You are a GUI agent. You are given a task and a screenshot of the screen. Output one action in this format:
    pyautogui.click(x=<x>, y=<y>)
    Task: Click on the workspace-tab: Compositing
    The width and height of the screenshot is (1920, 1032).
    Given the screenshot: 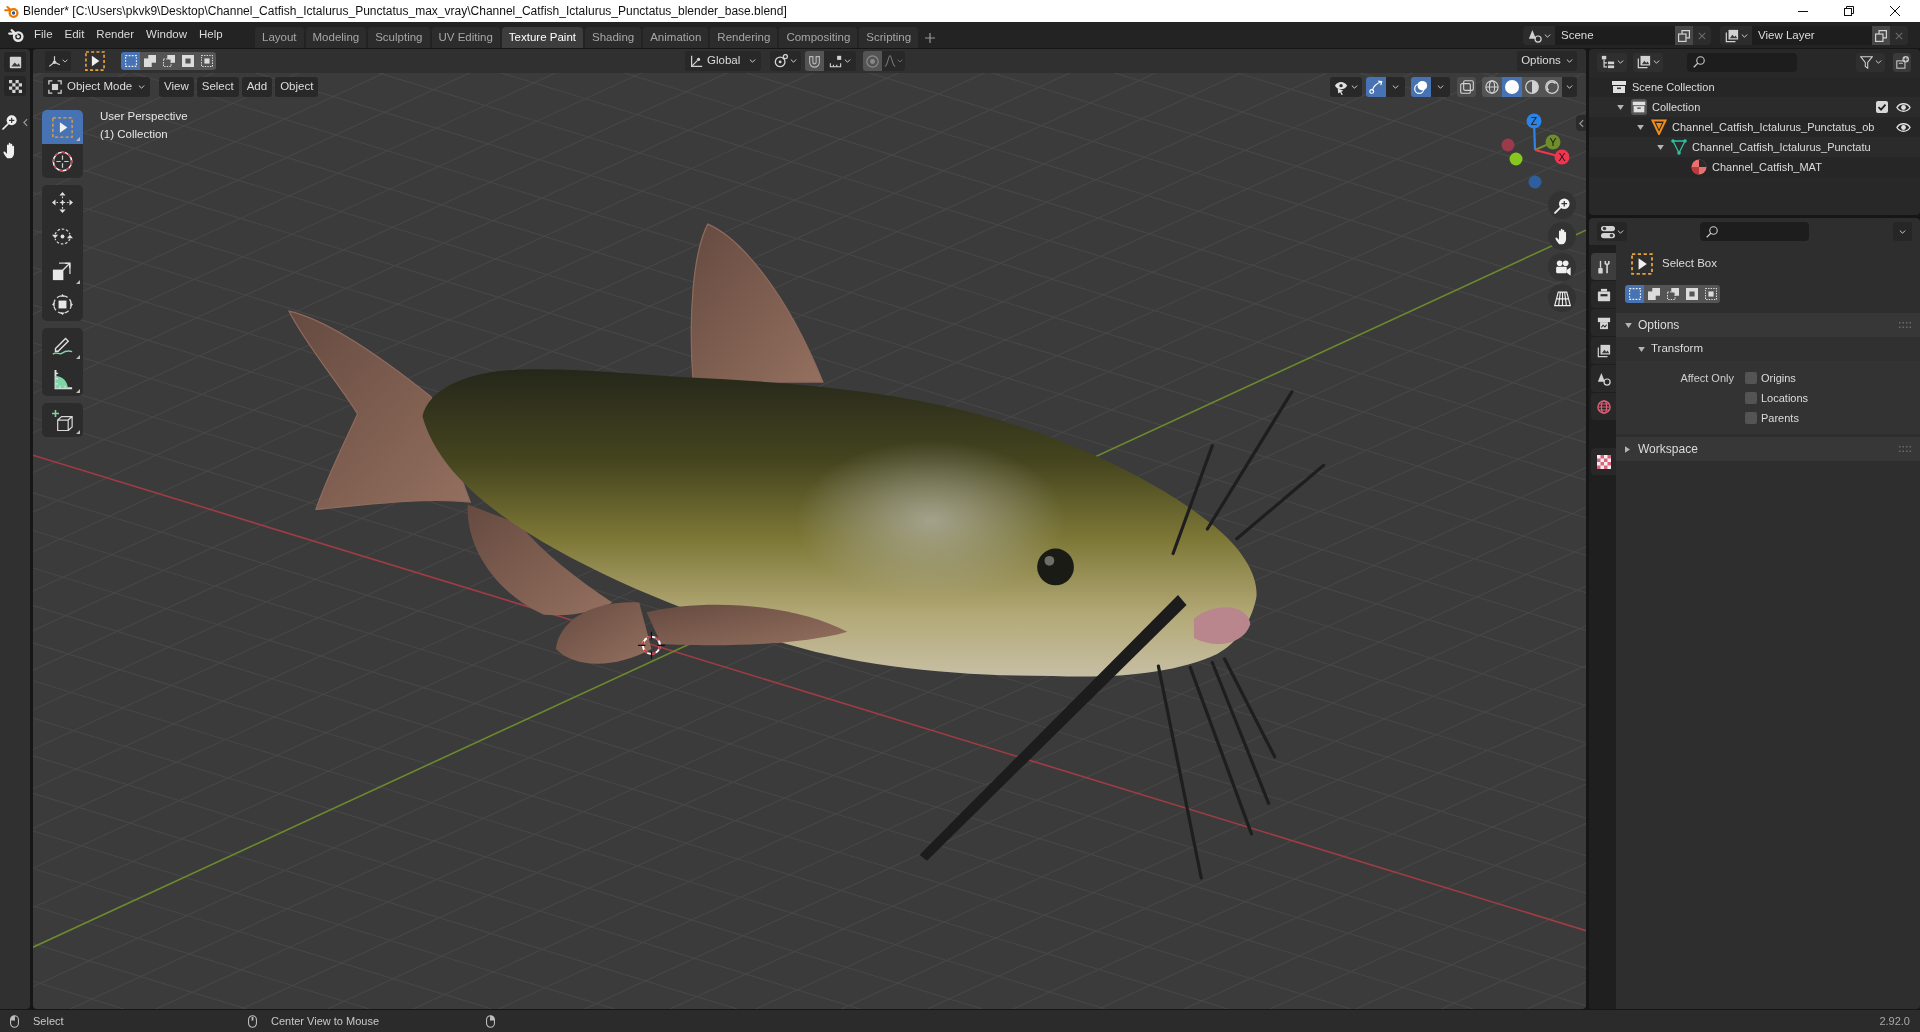 What is the action you would take?
    pyautogui.click(x=818, y=37)
    